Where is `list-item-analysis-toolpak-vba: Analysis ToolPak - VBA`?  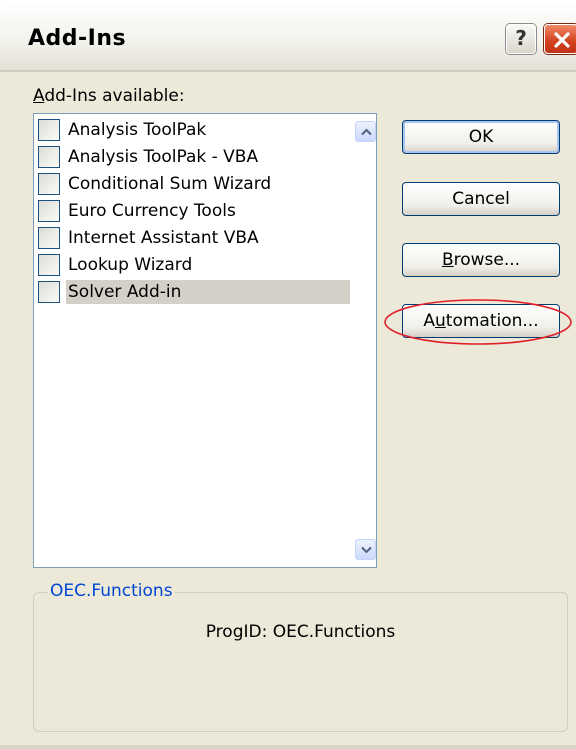
list-item-analysis-toolpak-vba: Analysis ToolPak - VBA is located at coordinates (192, 157).